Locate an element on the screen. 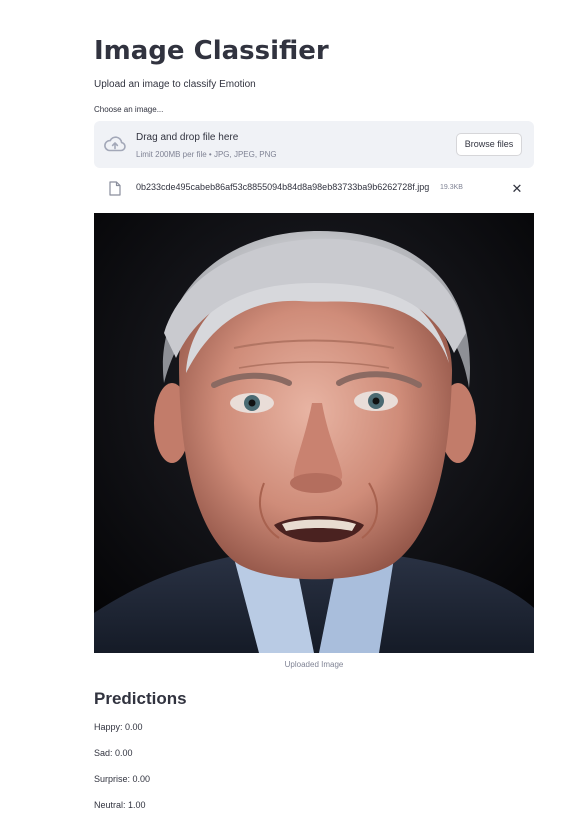 The image size is (578, 833). predictions-heading: Predictions is located at coordinates (140, 698).